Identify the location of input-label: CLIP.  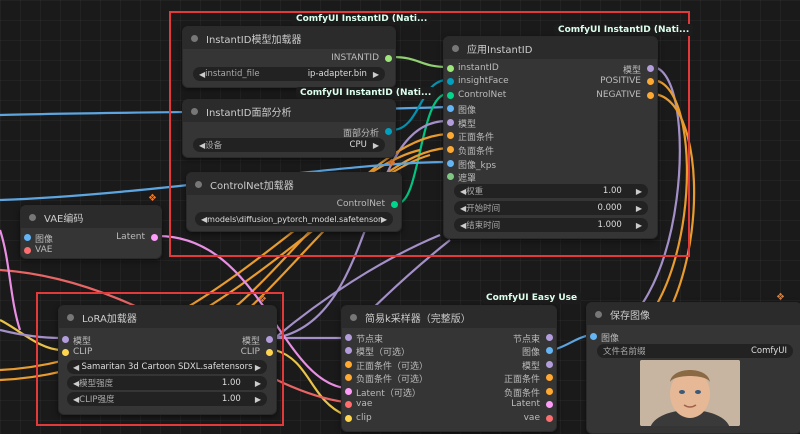
(83, 352).